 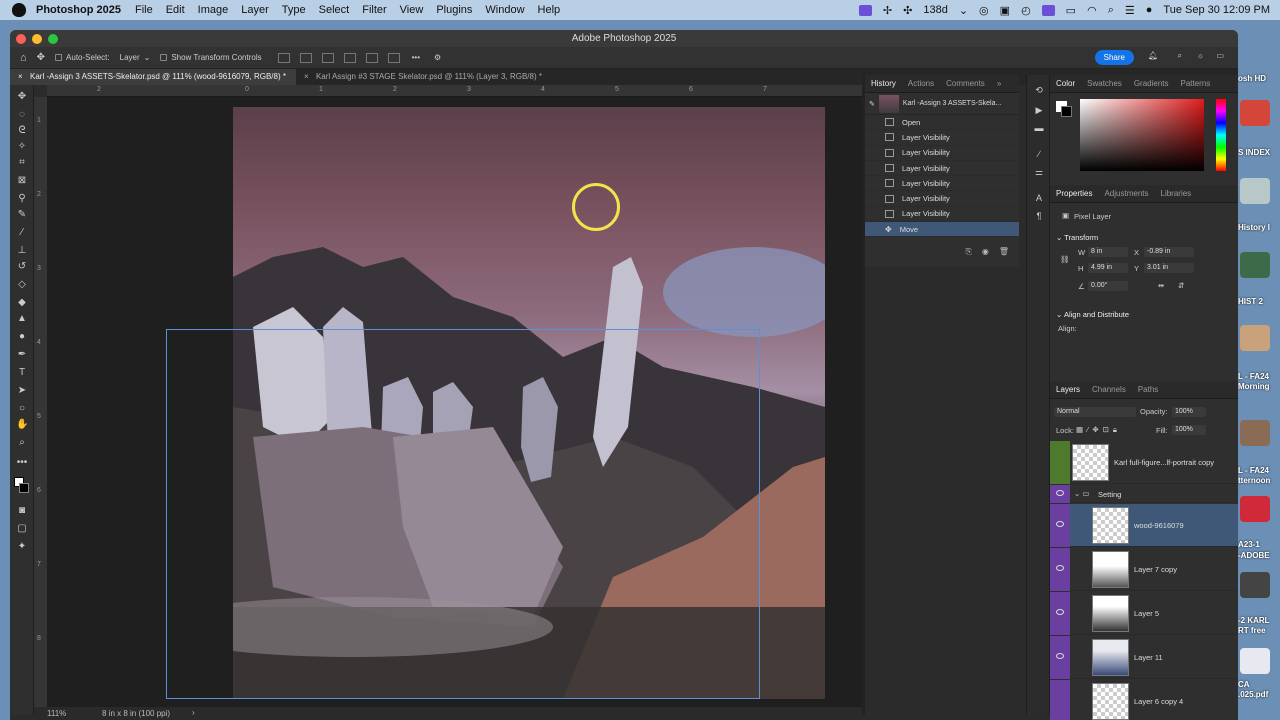 I want to click on comments-panel-icon: ▬, so click(x=1039, y=128).